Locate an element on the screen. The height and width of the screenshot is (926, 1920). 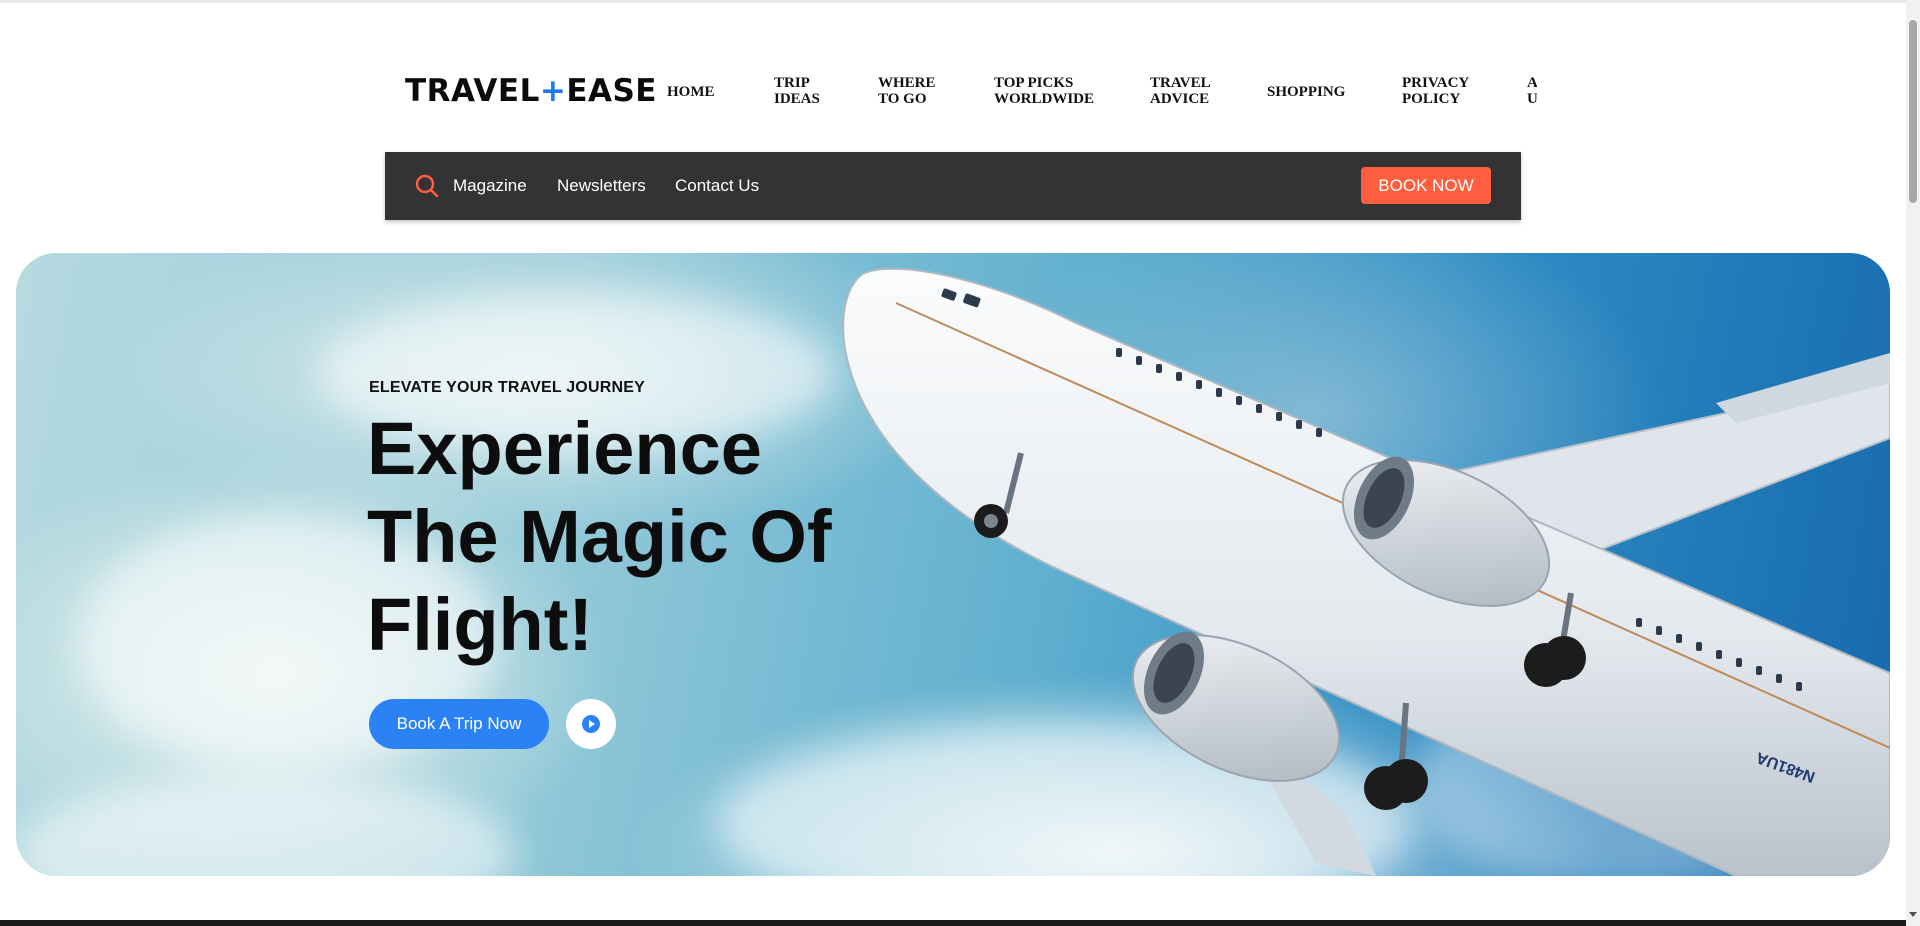
hero-eyebrow: ELEVATE YOUR TRAVEL JOURNEY is located at coordinates (507, 387).